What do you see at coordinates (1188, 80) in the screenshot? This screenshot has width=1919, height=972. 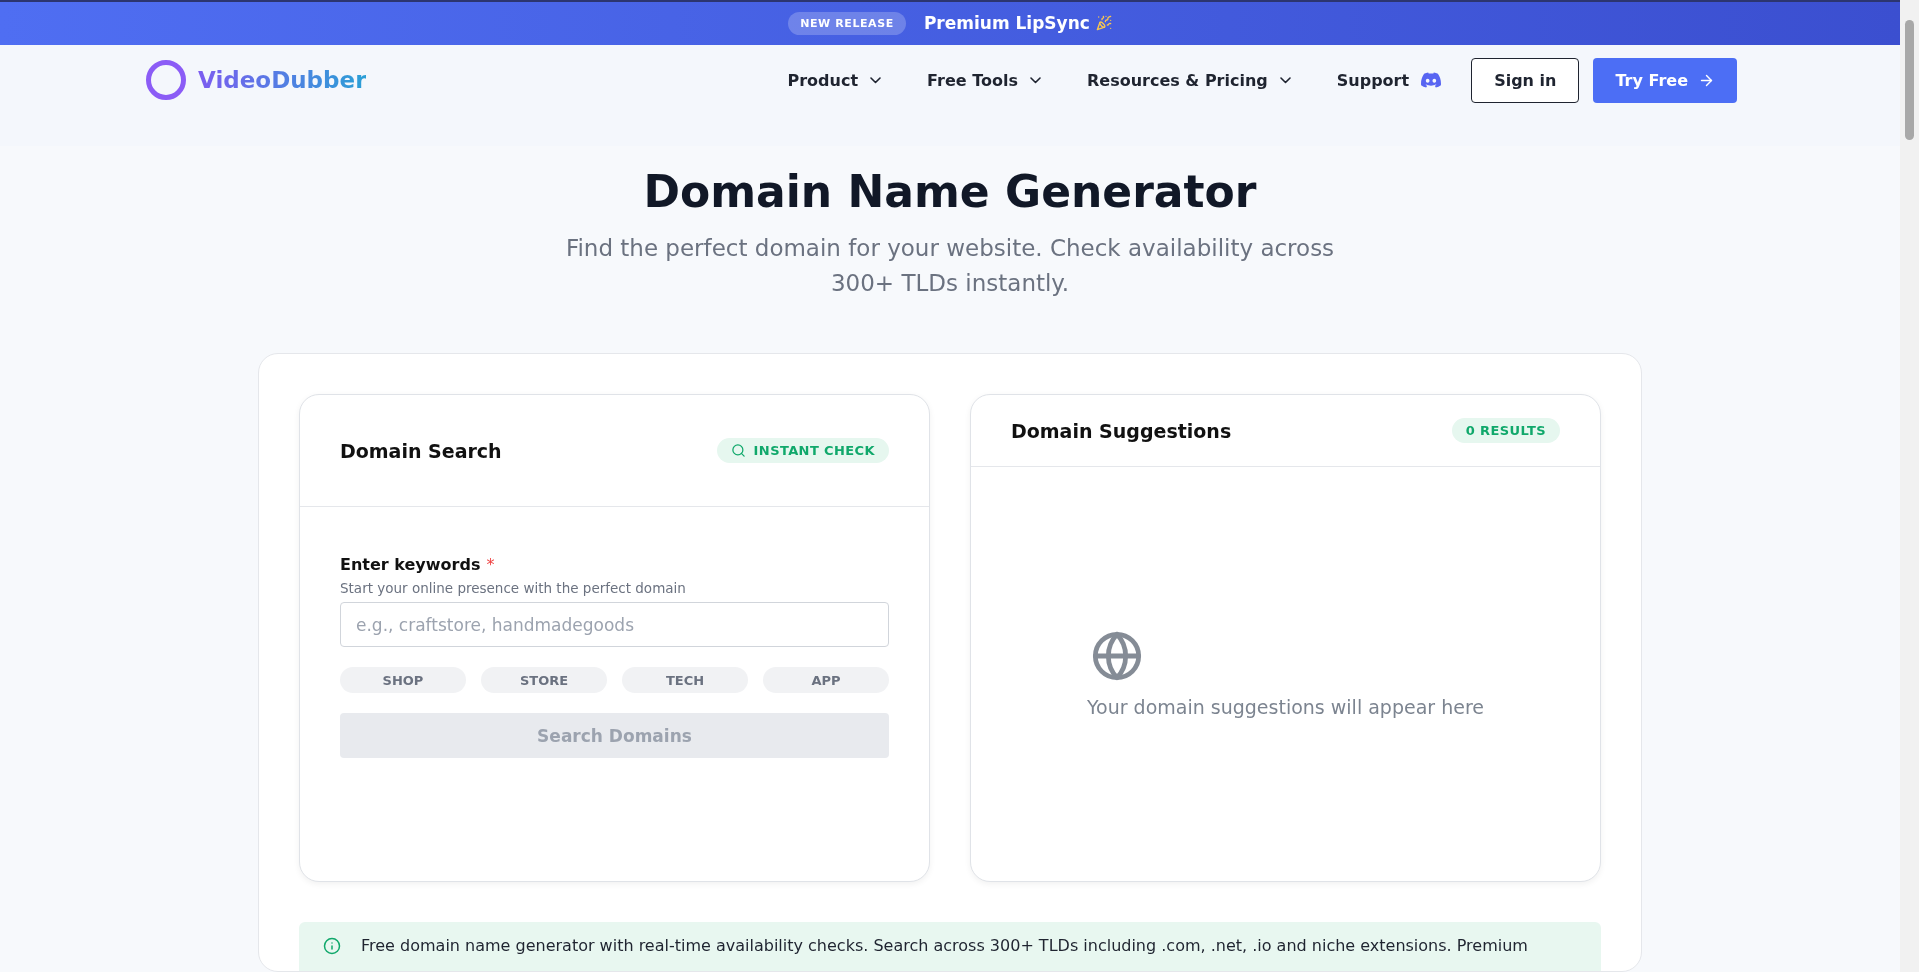 I see `nav-menu-item: Resources & Pricing` at bounding box center [1188, 80].